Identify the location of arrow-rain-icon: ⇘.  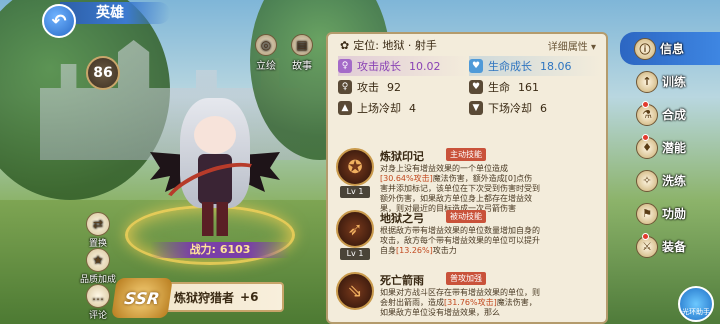
(355, 291).